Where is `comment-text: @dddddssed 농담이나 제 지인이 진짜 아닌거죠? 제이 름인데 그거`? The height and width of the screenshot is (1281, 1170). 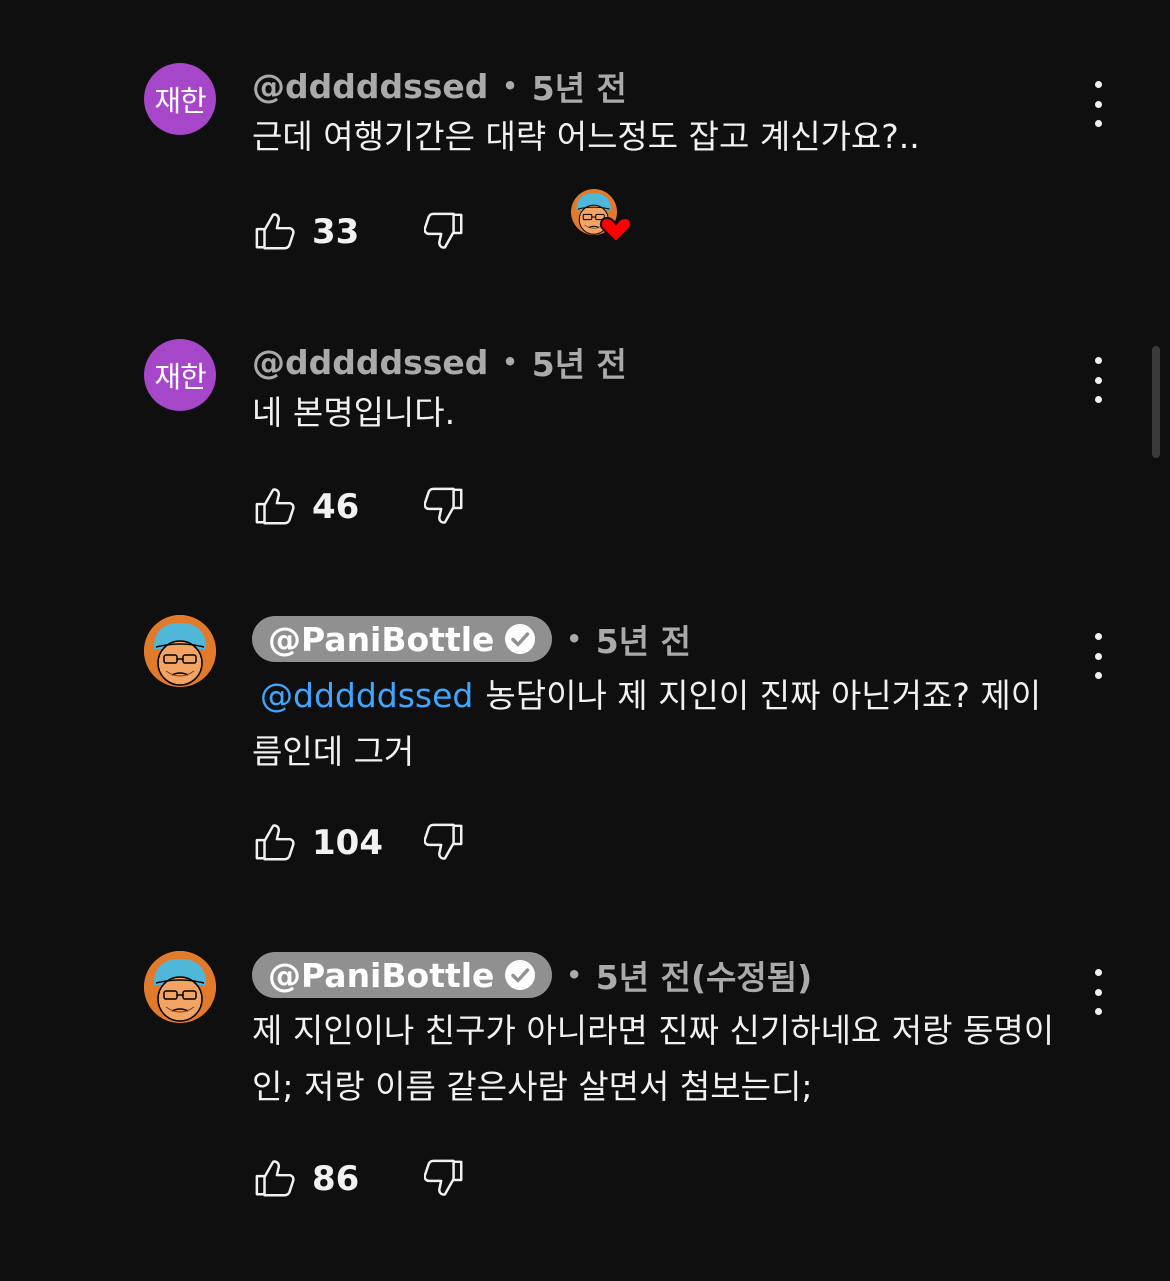 comment-text: @dddddssed 농담이나 제 지인이 진짜 아닌거죠? 제이 름인데 그거 is located at coordinates (672, 724).